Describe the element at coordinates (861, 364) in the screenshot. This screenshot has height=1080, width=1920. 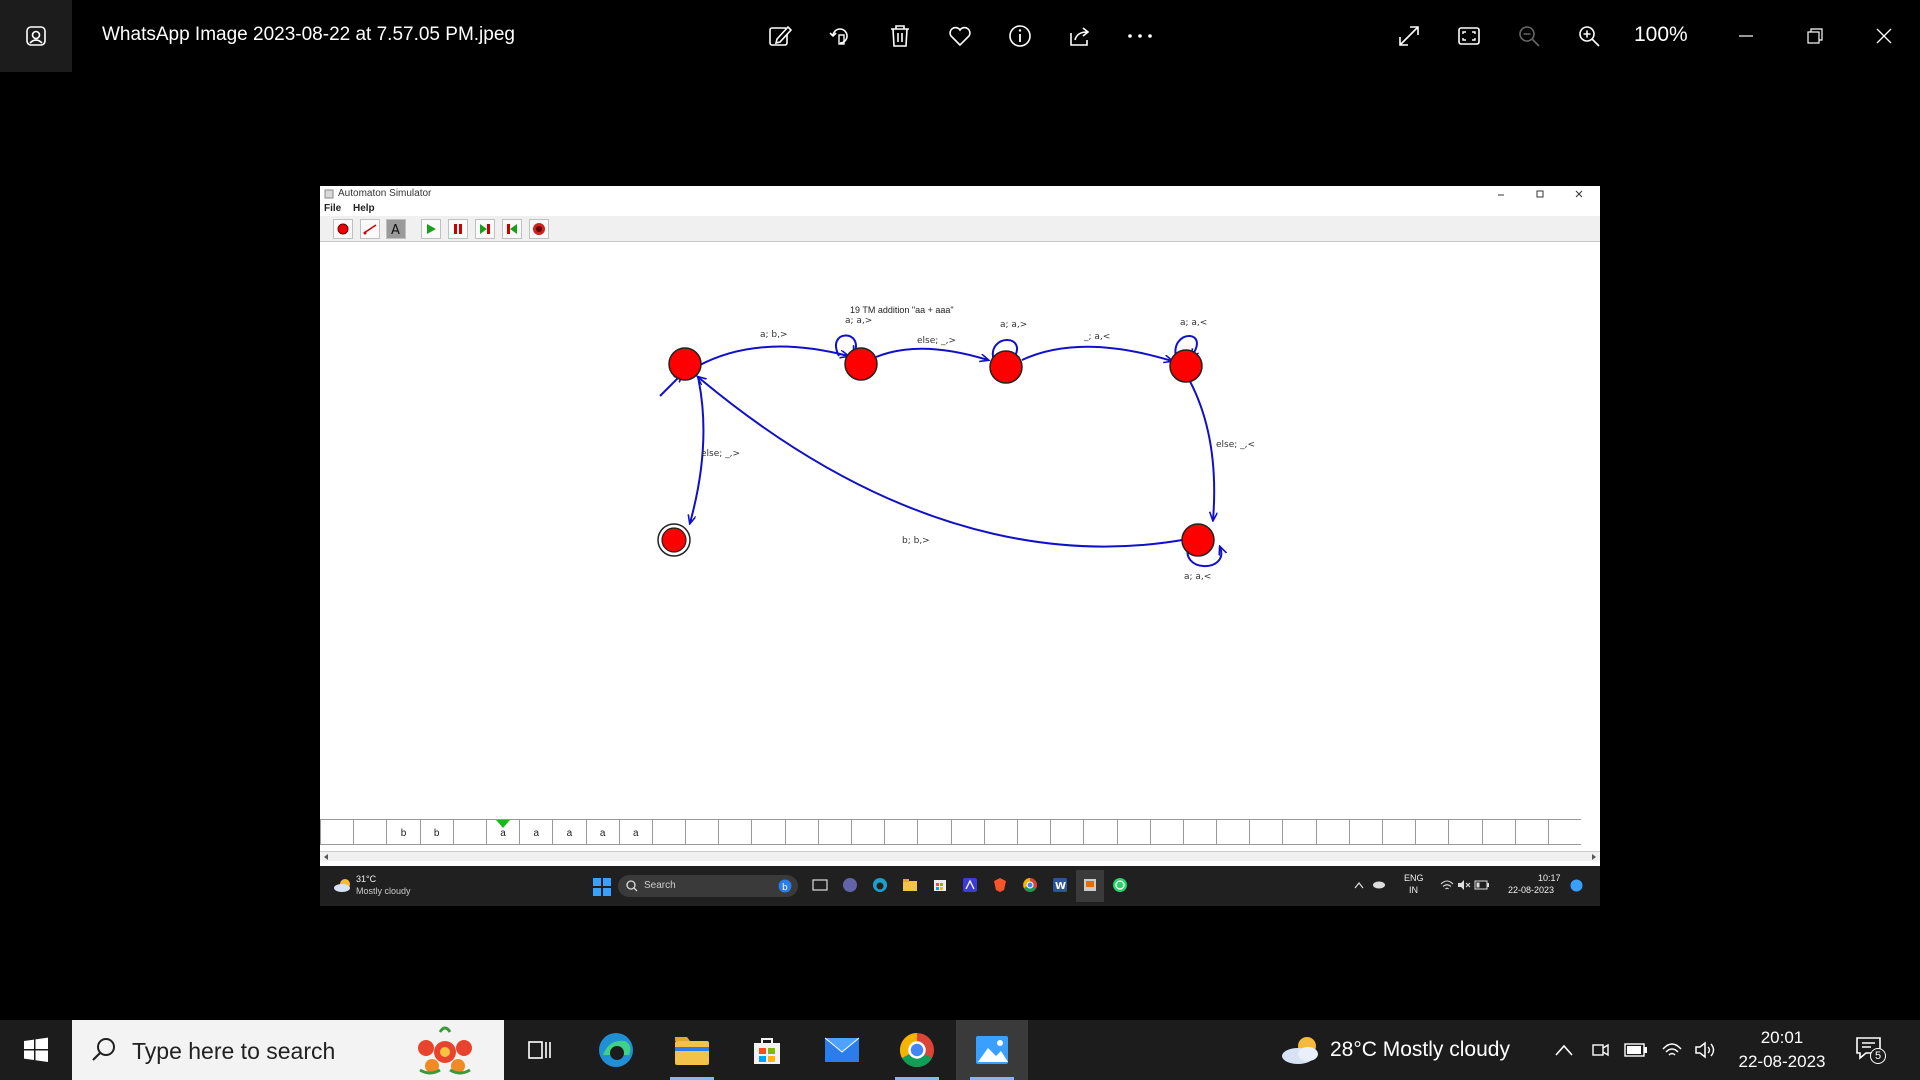
I see `state-q1` at that location.